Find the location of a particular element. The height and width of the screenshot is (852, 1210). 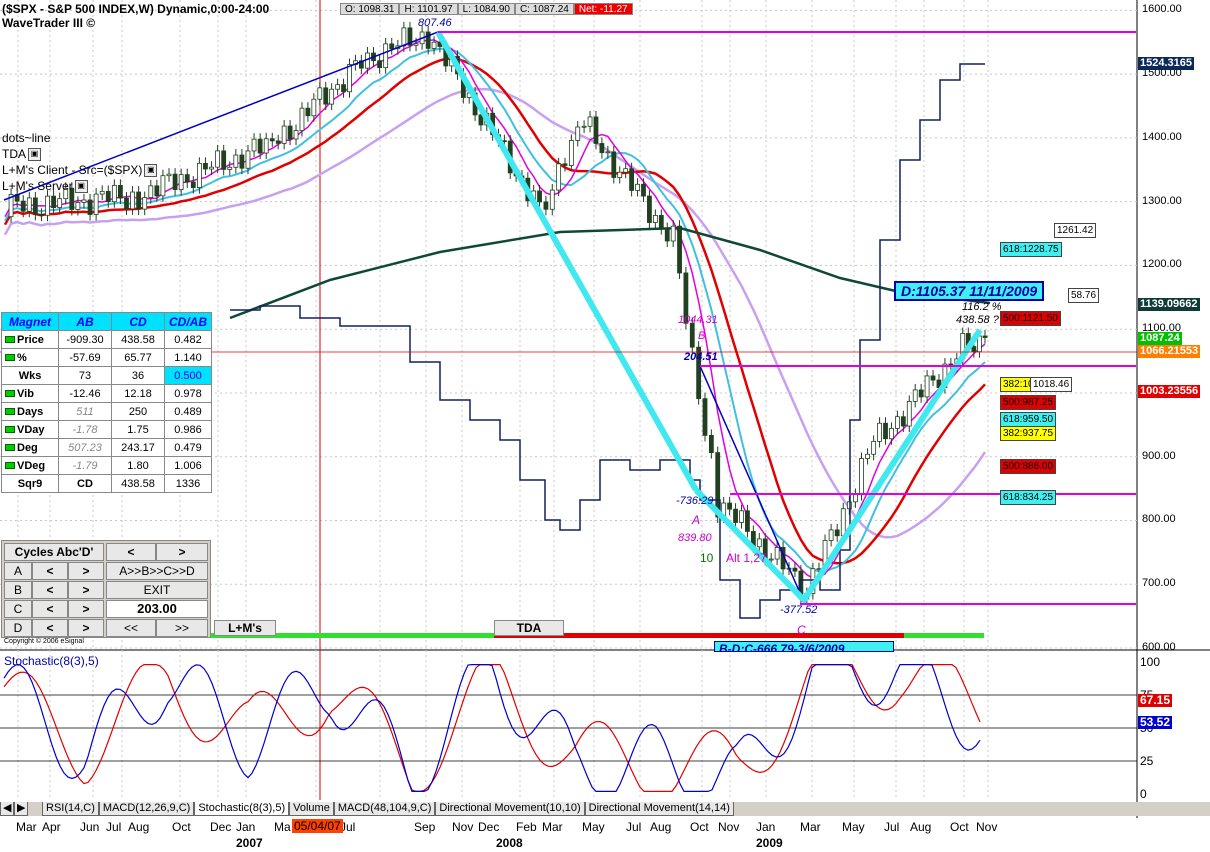

cycles-right-button: > is located at coordinates (182, 552).